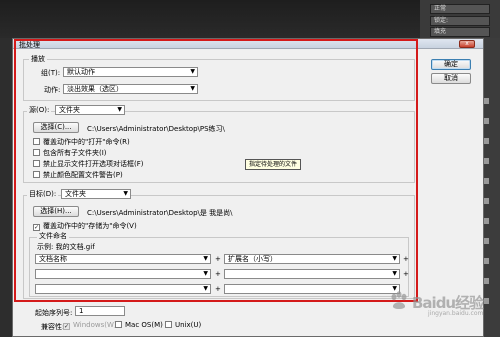 Image resolution: width=500 pixels, height=337 pixels. I want to click on watermark-url: jingyan.baidu.com, so click(456, 313).